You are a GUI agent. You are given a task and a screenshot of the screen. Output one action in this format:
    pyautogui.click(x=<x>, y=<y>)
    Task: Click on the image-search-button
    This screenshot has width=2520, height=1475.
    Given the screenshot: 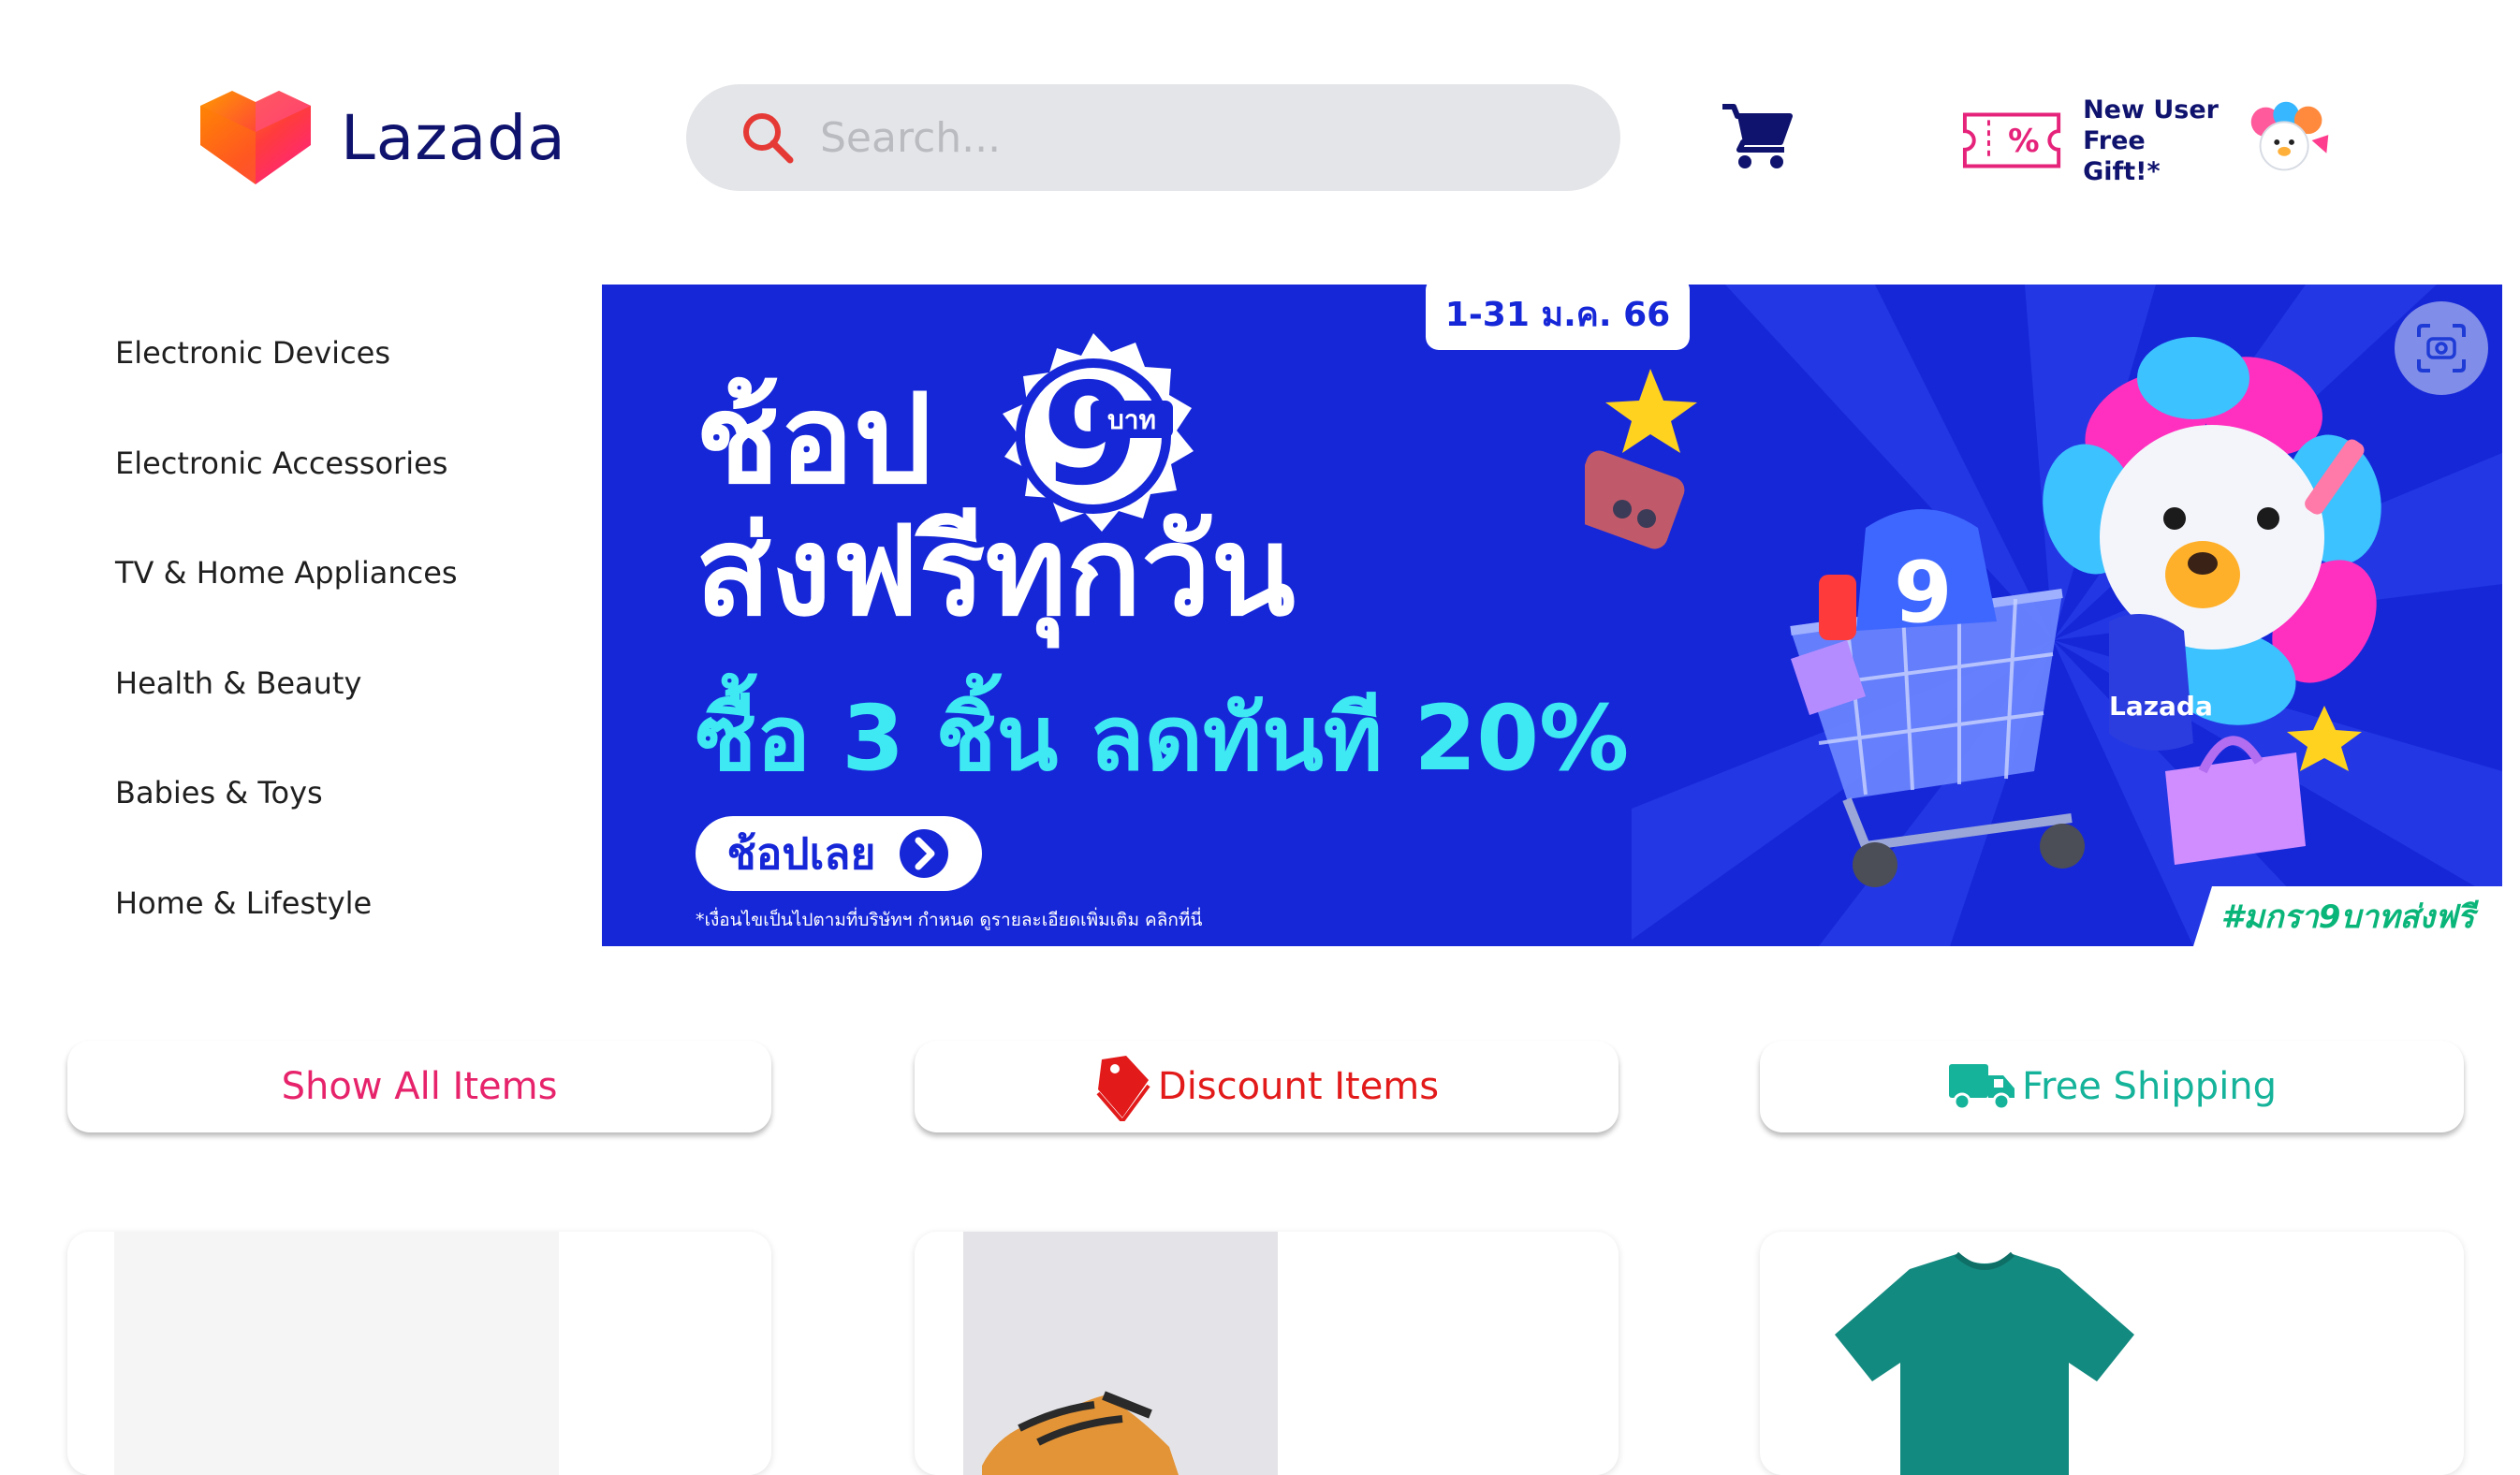 What is the action you would take?
    pyautogui.click(x=2441, y=348)
    